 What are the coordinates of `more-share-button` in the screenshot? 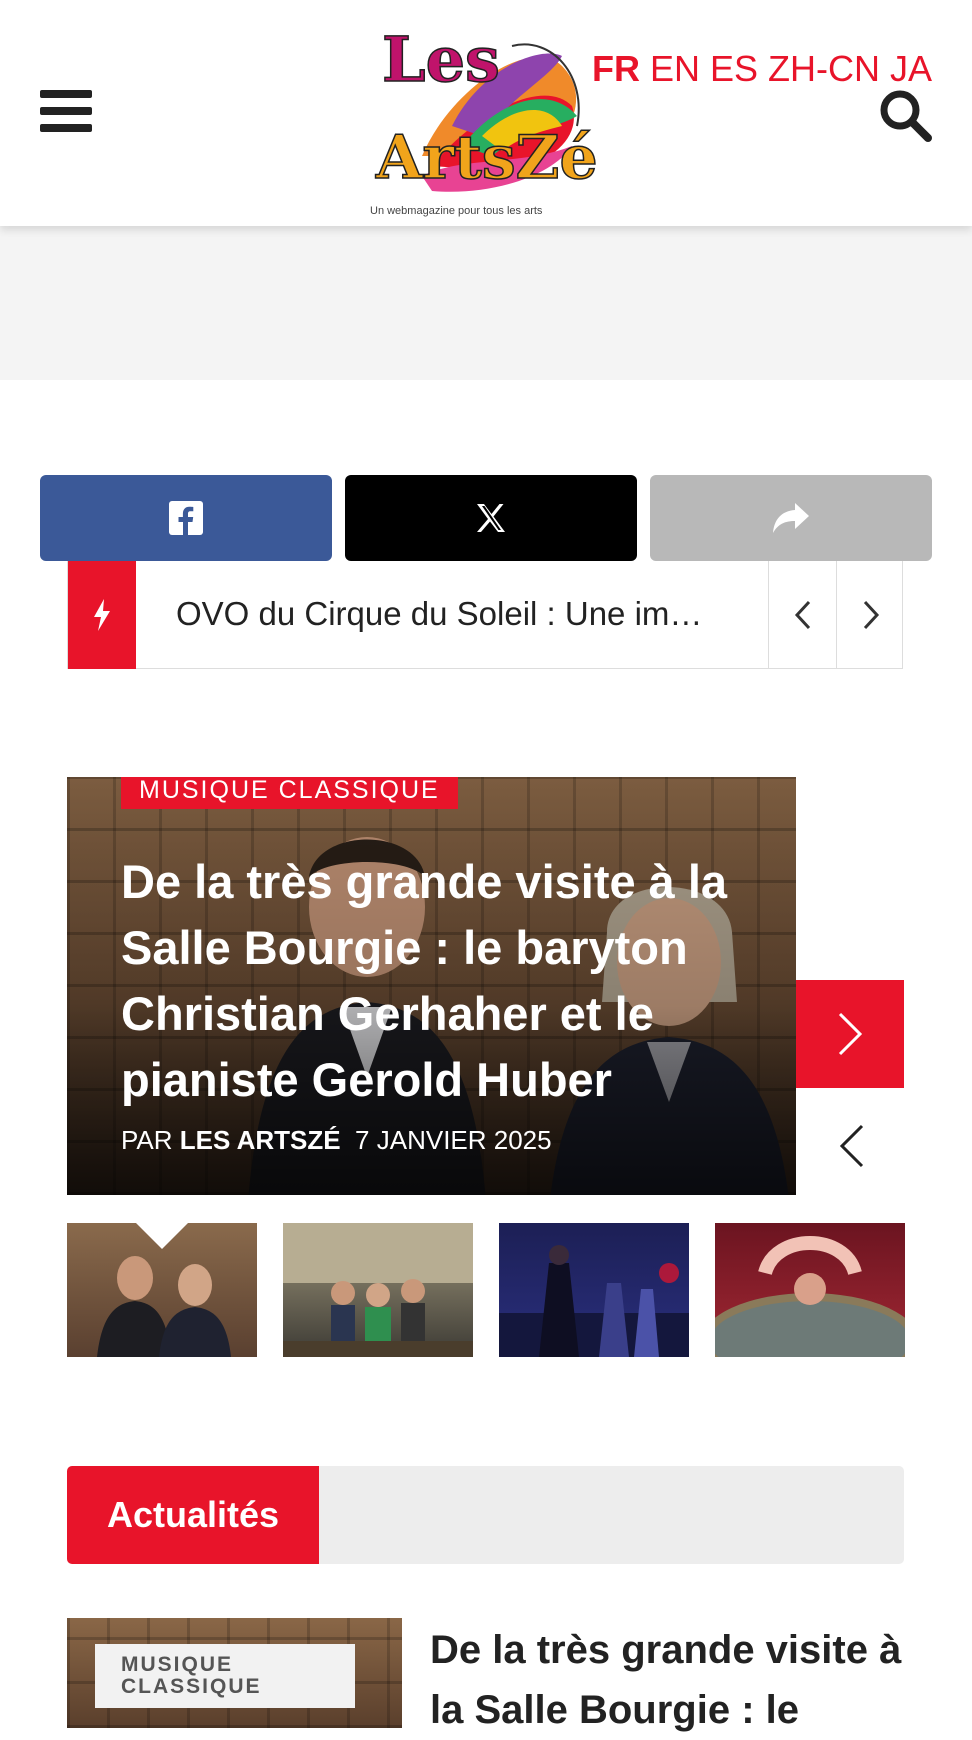 It's located at (791, 518).